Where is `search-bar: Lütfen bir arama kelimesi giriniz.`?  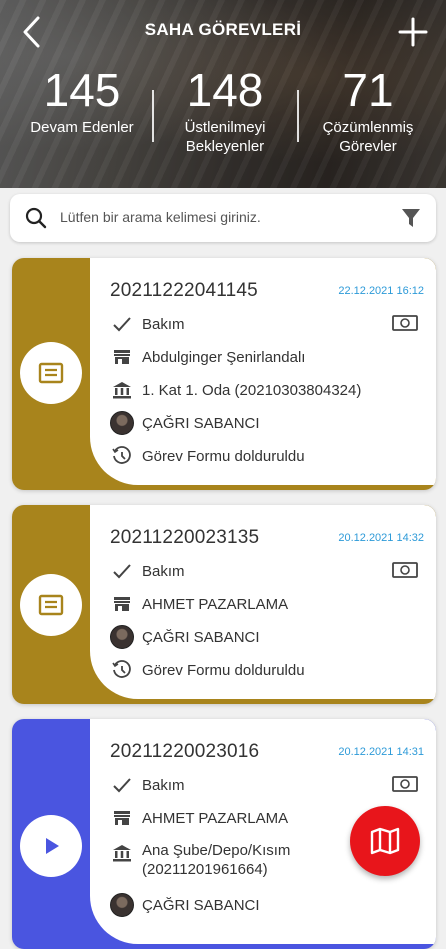 search-bar: Lütfen bir arama kelimesi giriniz. is located at coordinates (223, 218).